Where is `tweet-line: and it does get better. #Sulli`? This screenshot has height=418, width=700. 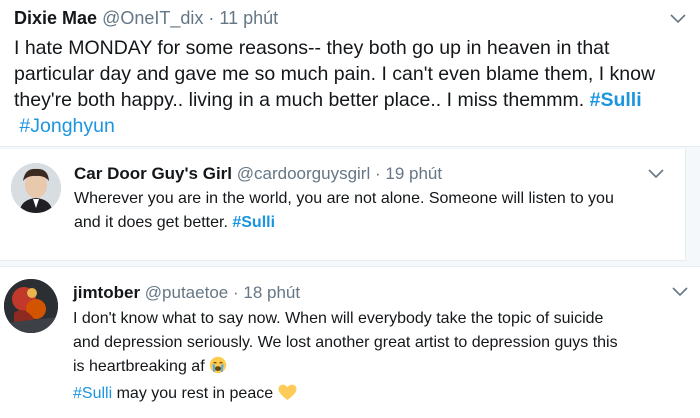 tweet-line: and it does get better. #Sulli is located at coordinates (344, 223).